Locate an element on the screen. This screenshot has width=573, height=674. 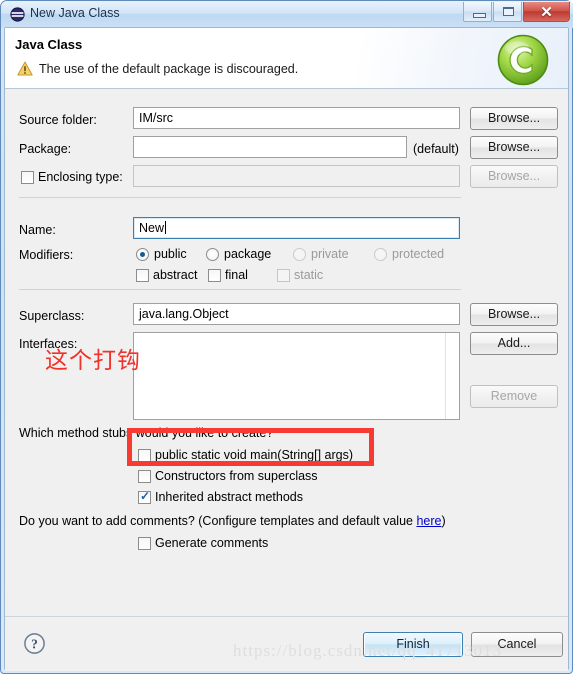
modifier-radio-private is located at coordinates (299, 254).